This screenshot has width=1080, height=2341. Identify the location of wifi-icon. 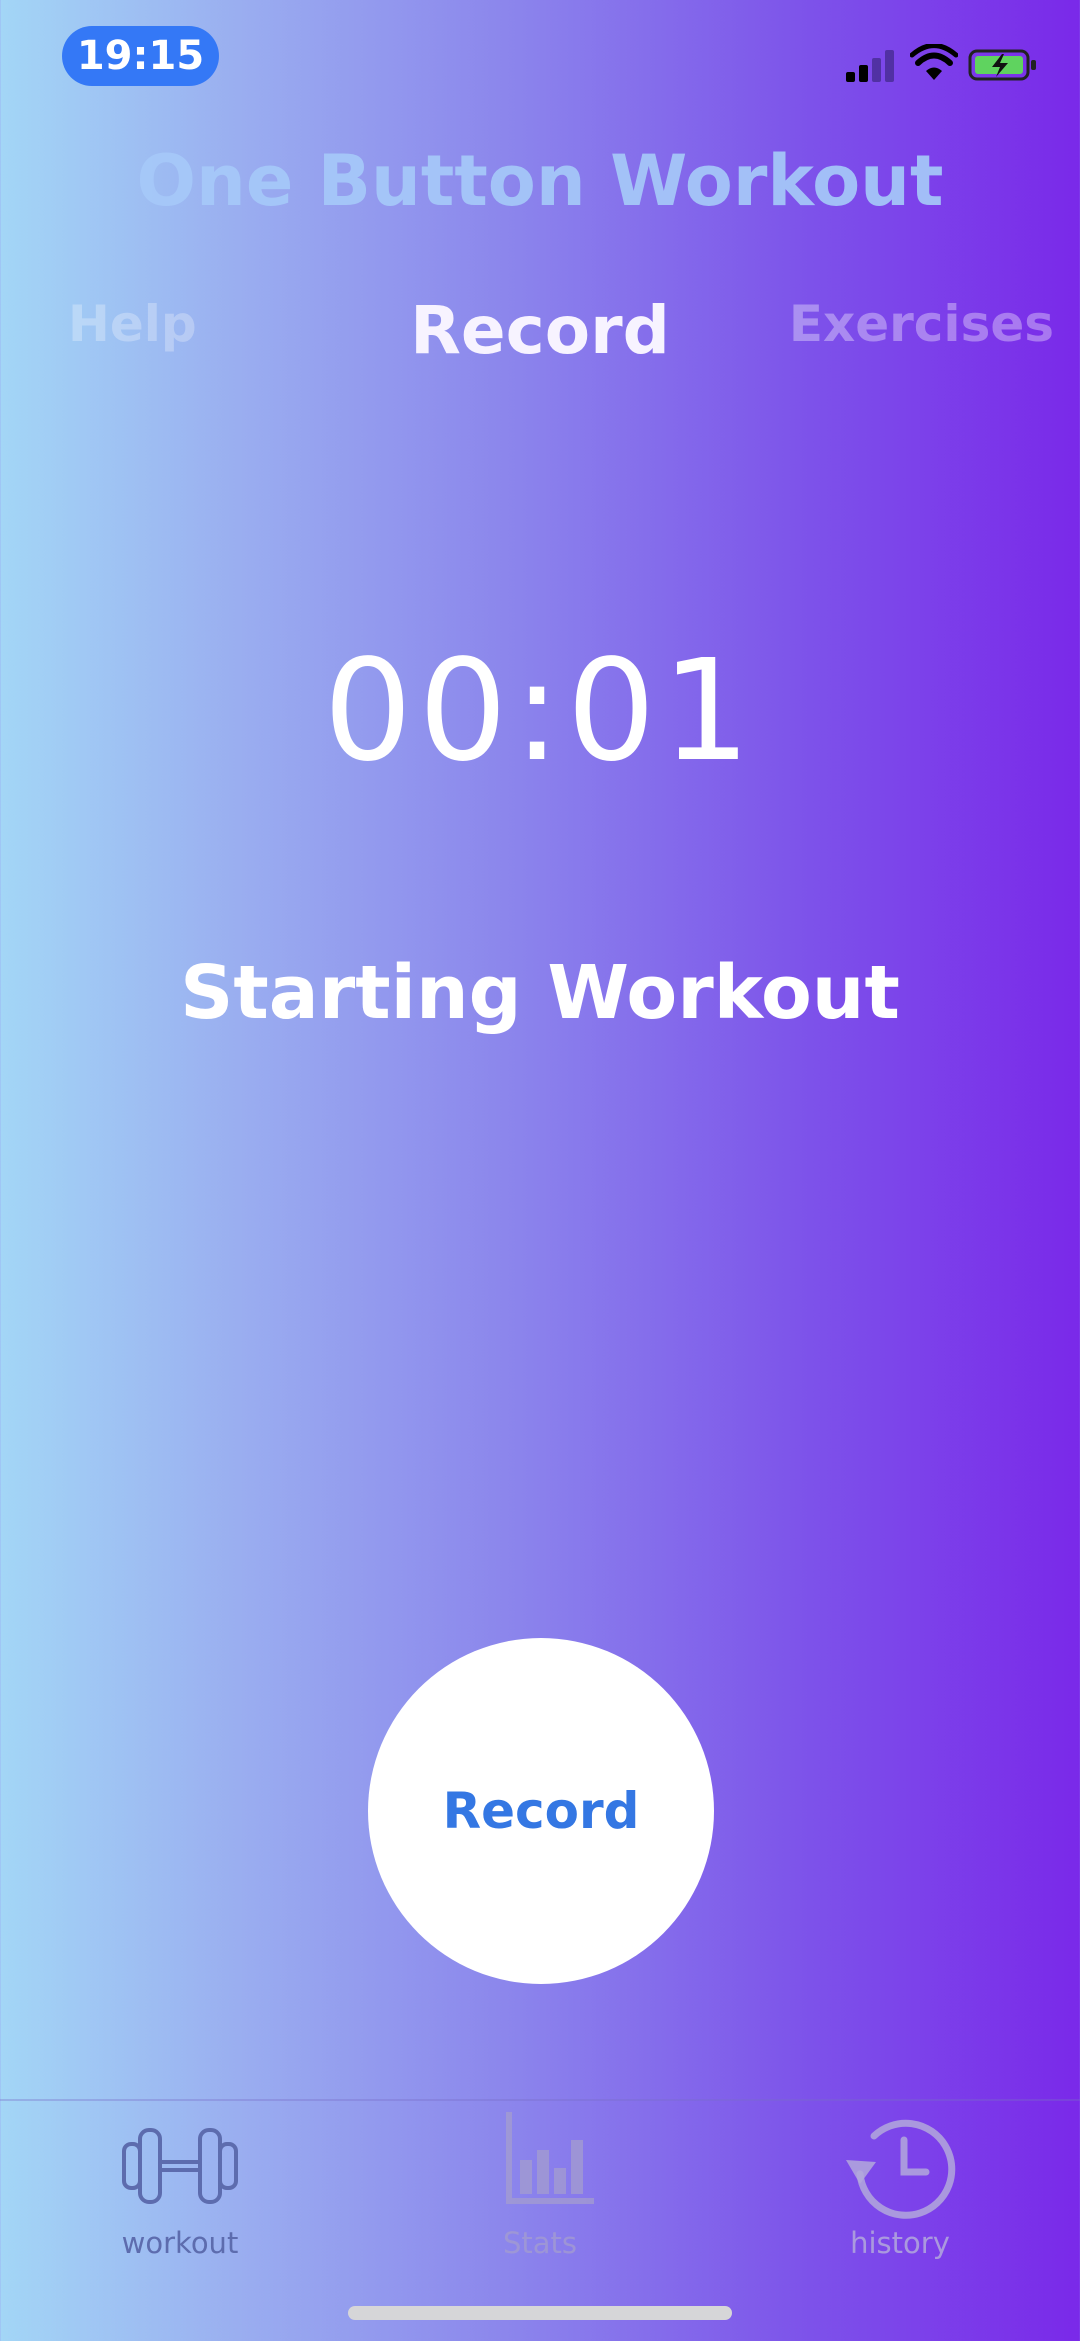
(934, 62).